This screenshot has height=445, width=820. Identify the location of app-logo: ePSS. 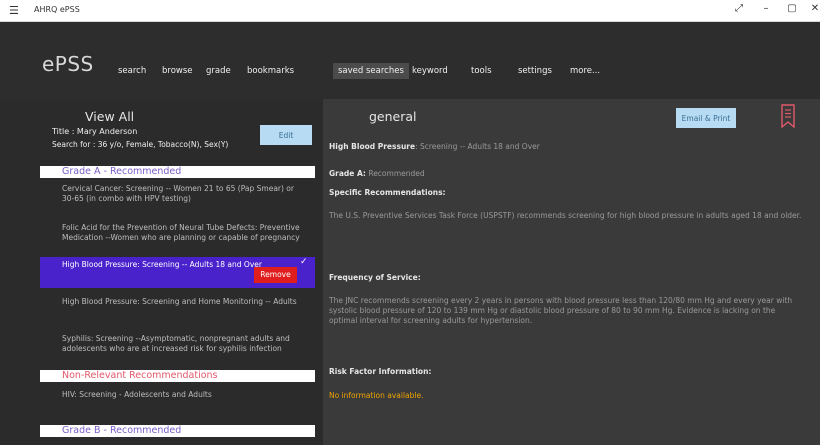
(68, 64).